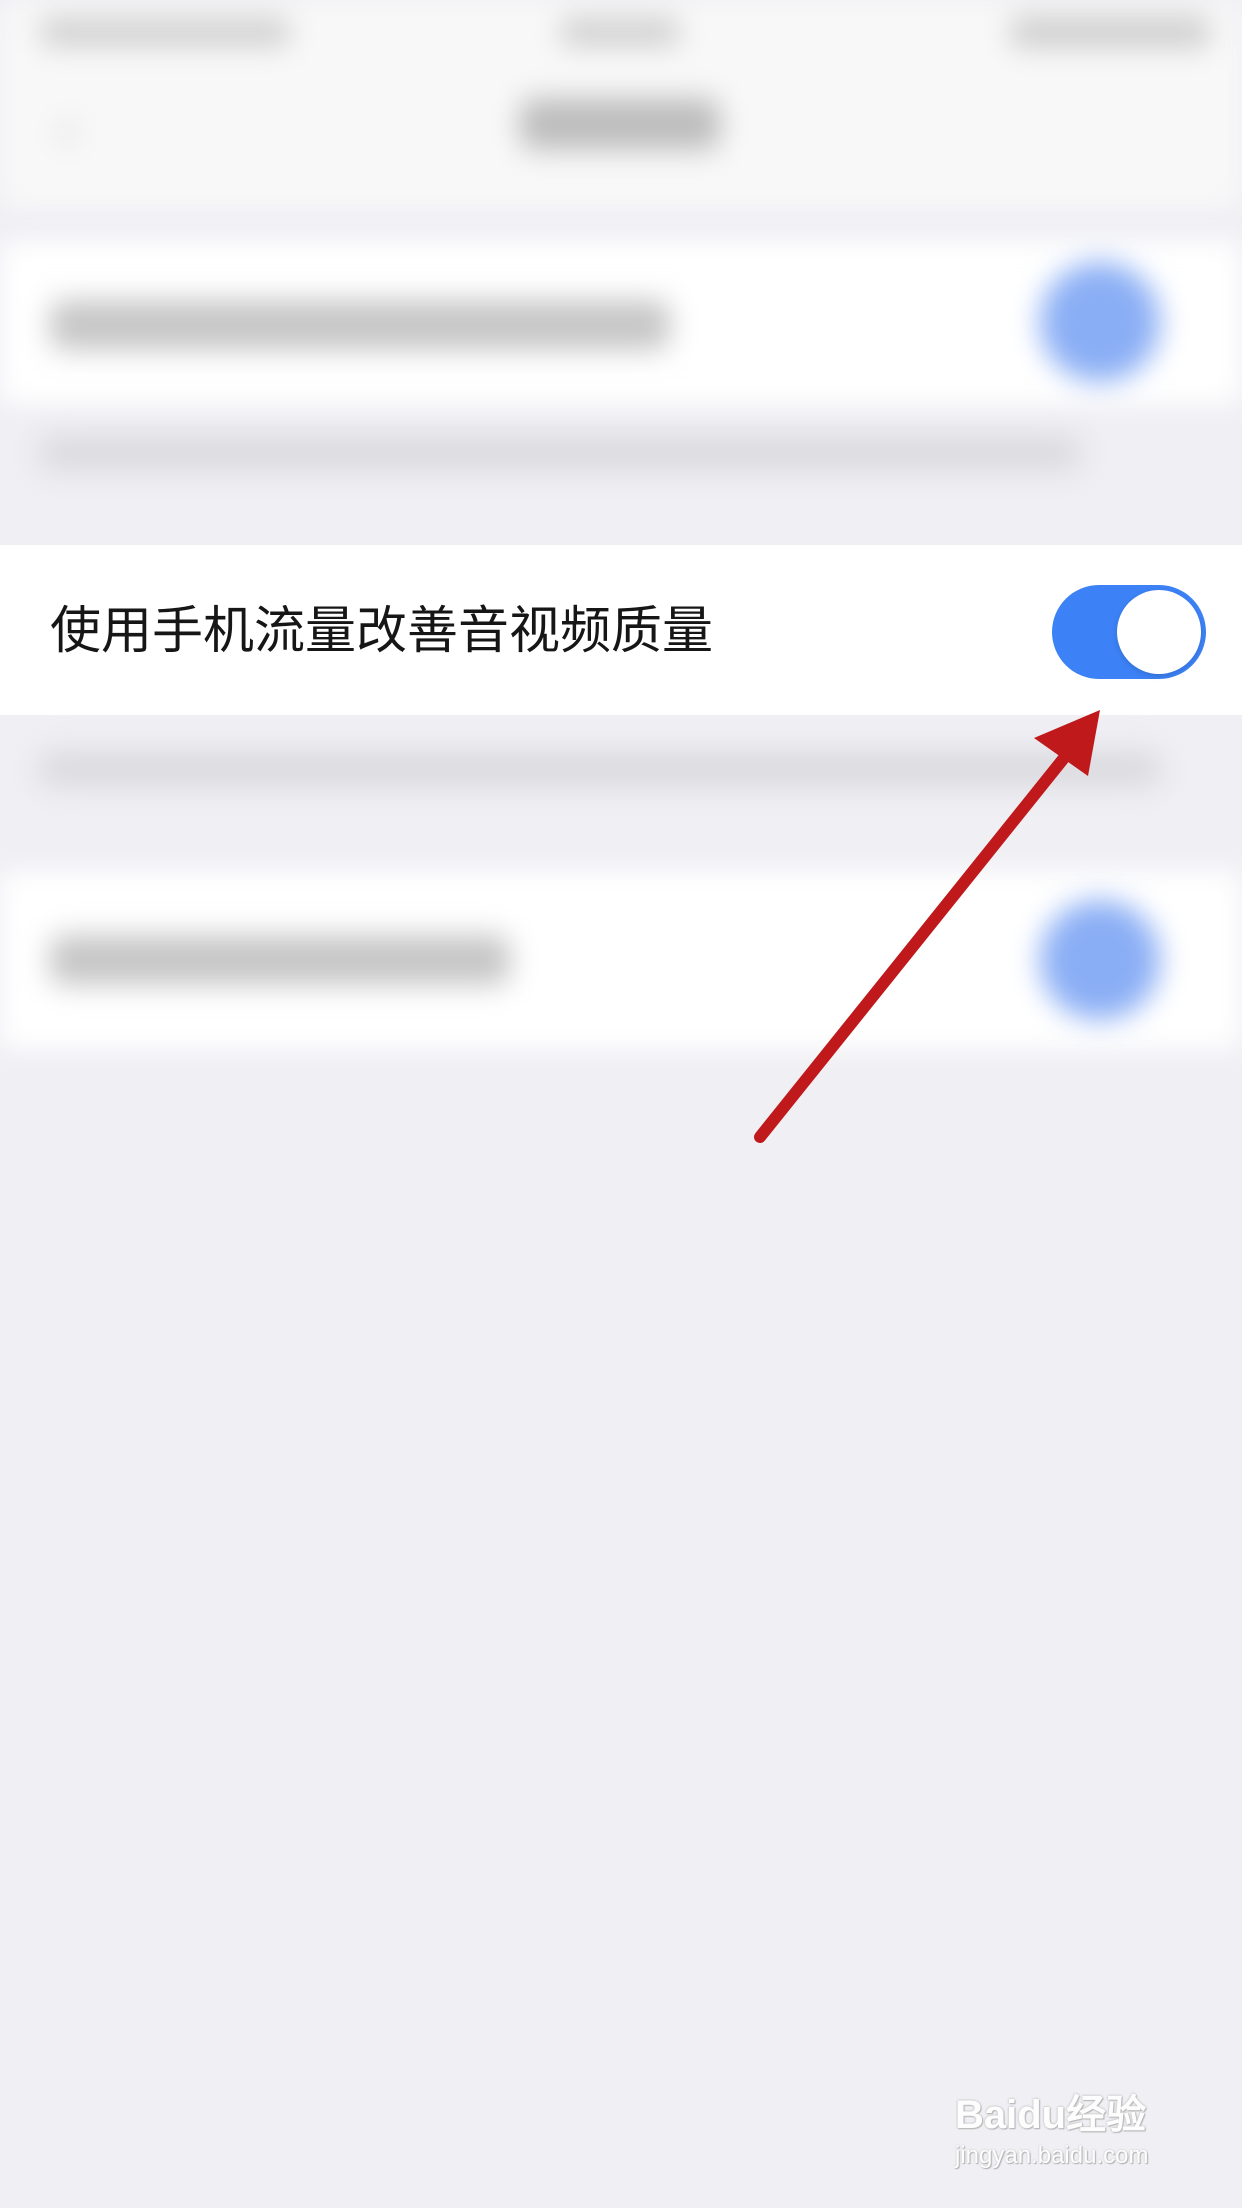  I want to click on chevron-left-icon: ‹, so click(70, 130).